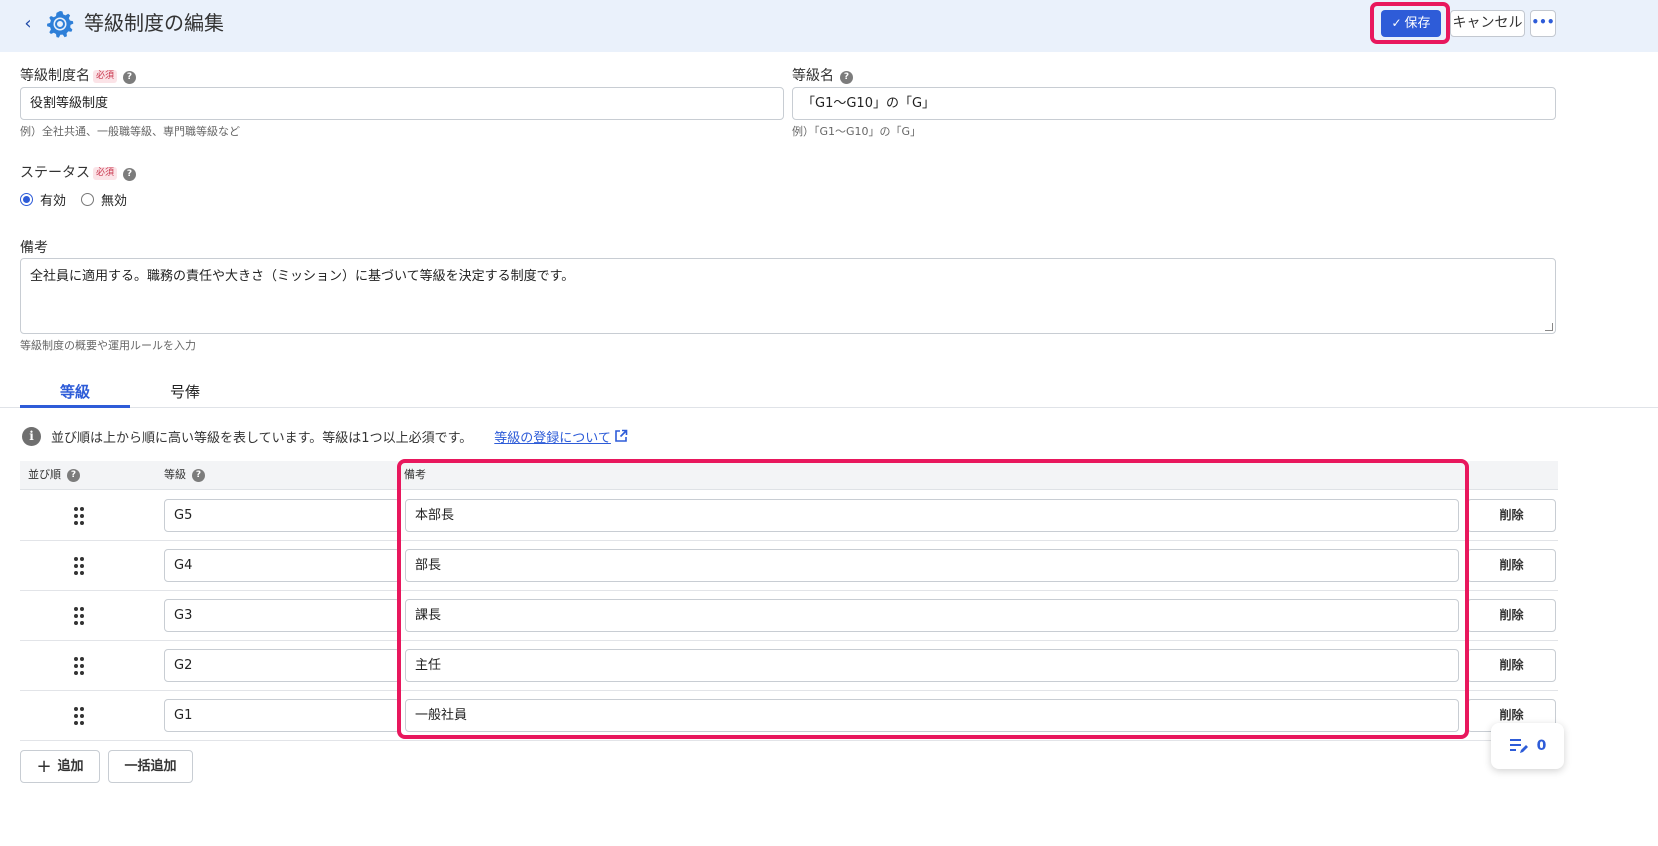  I want to click on grade-system-name-input: 役割等級制度, so click(402, 103).